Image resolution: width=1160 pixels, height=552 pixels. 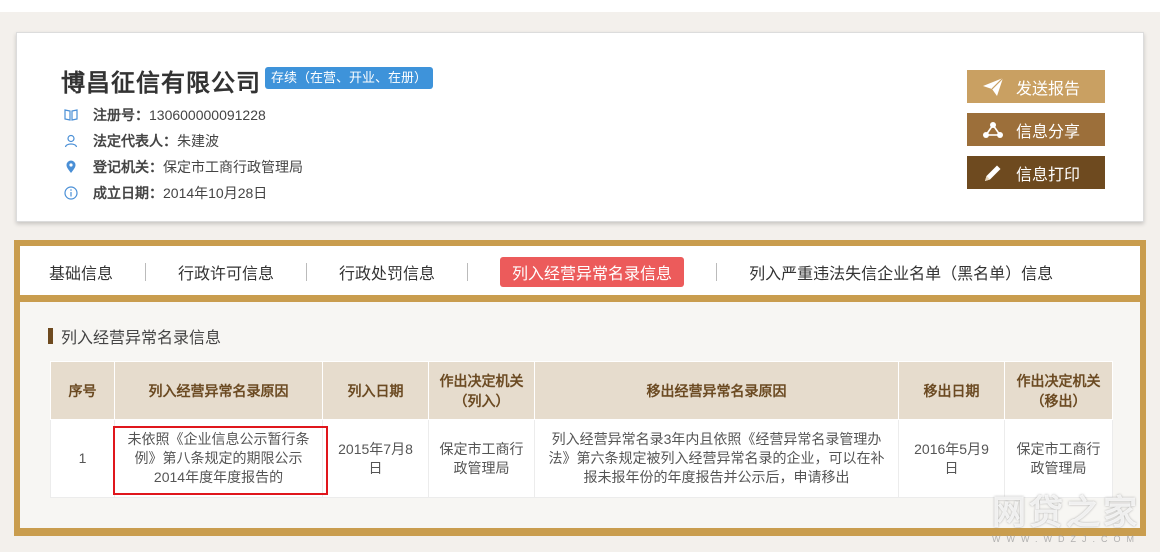 What do you see at coordinates (233, 167) in the screenshot?
I see `authority-value: 保定市工商行政管理局` at bounding box center [233, 167].